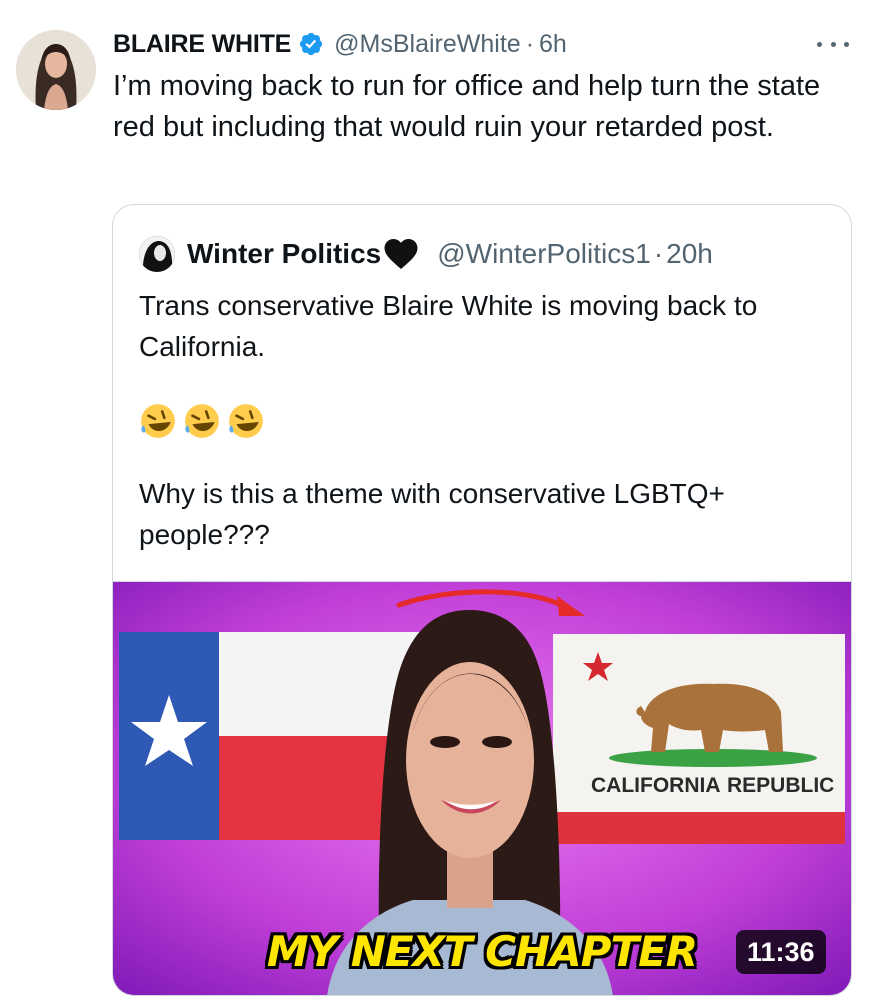 Image resolution: width=871 pixels, height=1000 pixels. Describe the element at coordinates (202, 44) in the screenshot. I see `author-name: BLAIRE WHITE` at that location.